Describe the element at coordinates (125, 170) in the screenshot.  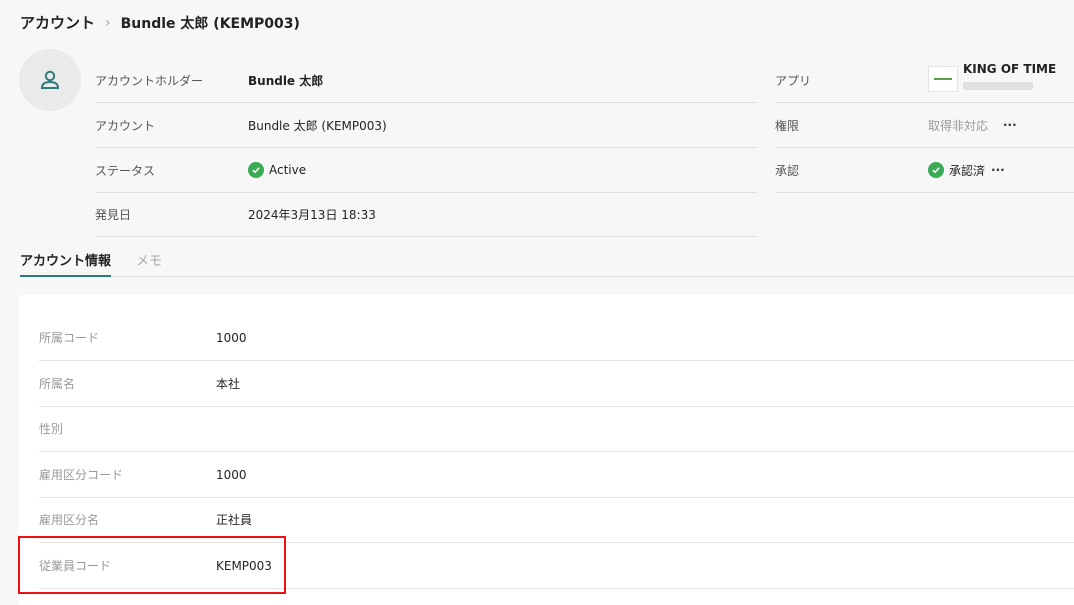
I see `status-label: ステータス` at that location.